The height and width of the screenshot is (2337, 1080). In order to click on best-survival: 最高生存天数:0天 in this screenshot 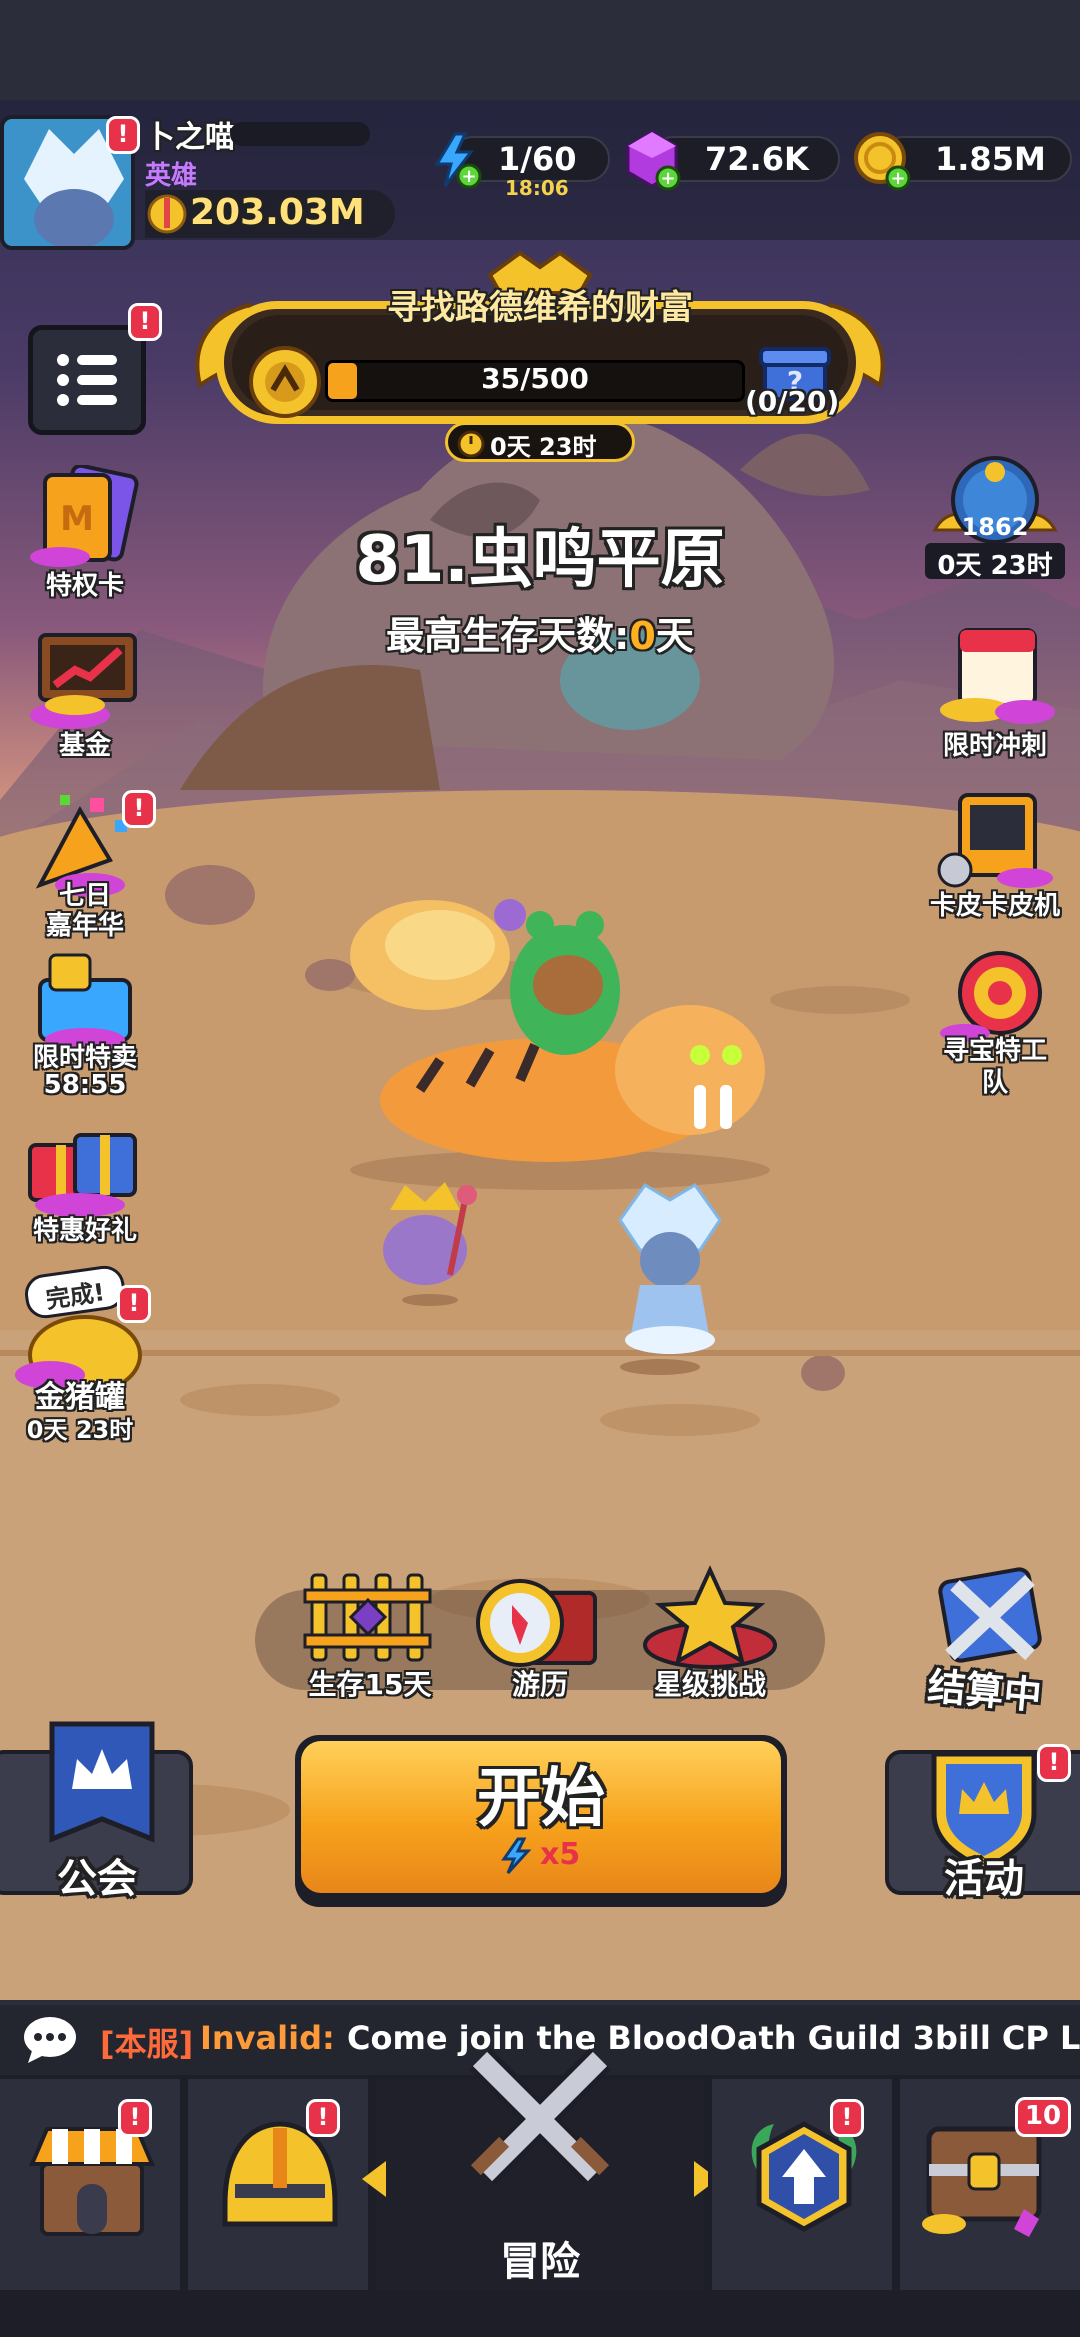, I will do `click(540, 632)`.